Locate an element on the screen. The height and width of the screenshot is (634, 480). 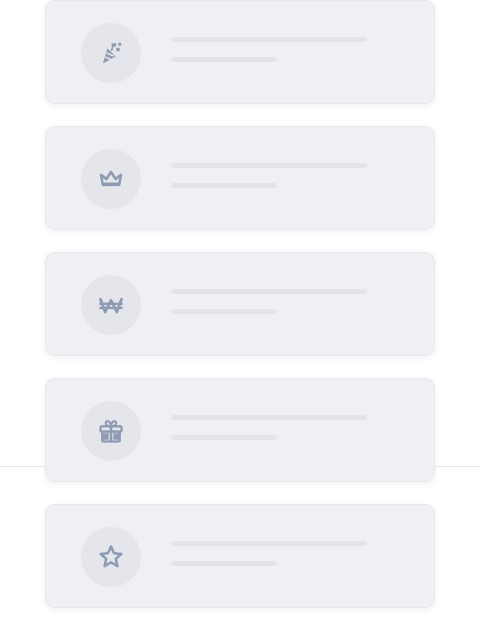
gift-icon is located at coordinates (111, 431).